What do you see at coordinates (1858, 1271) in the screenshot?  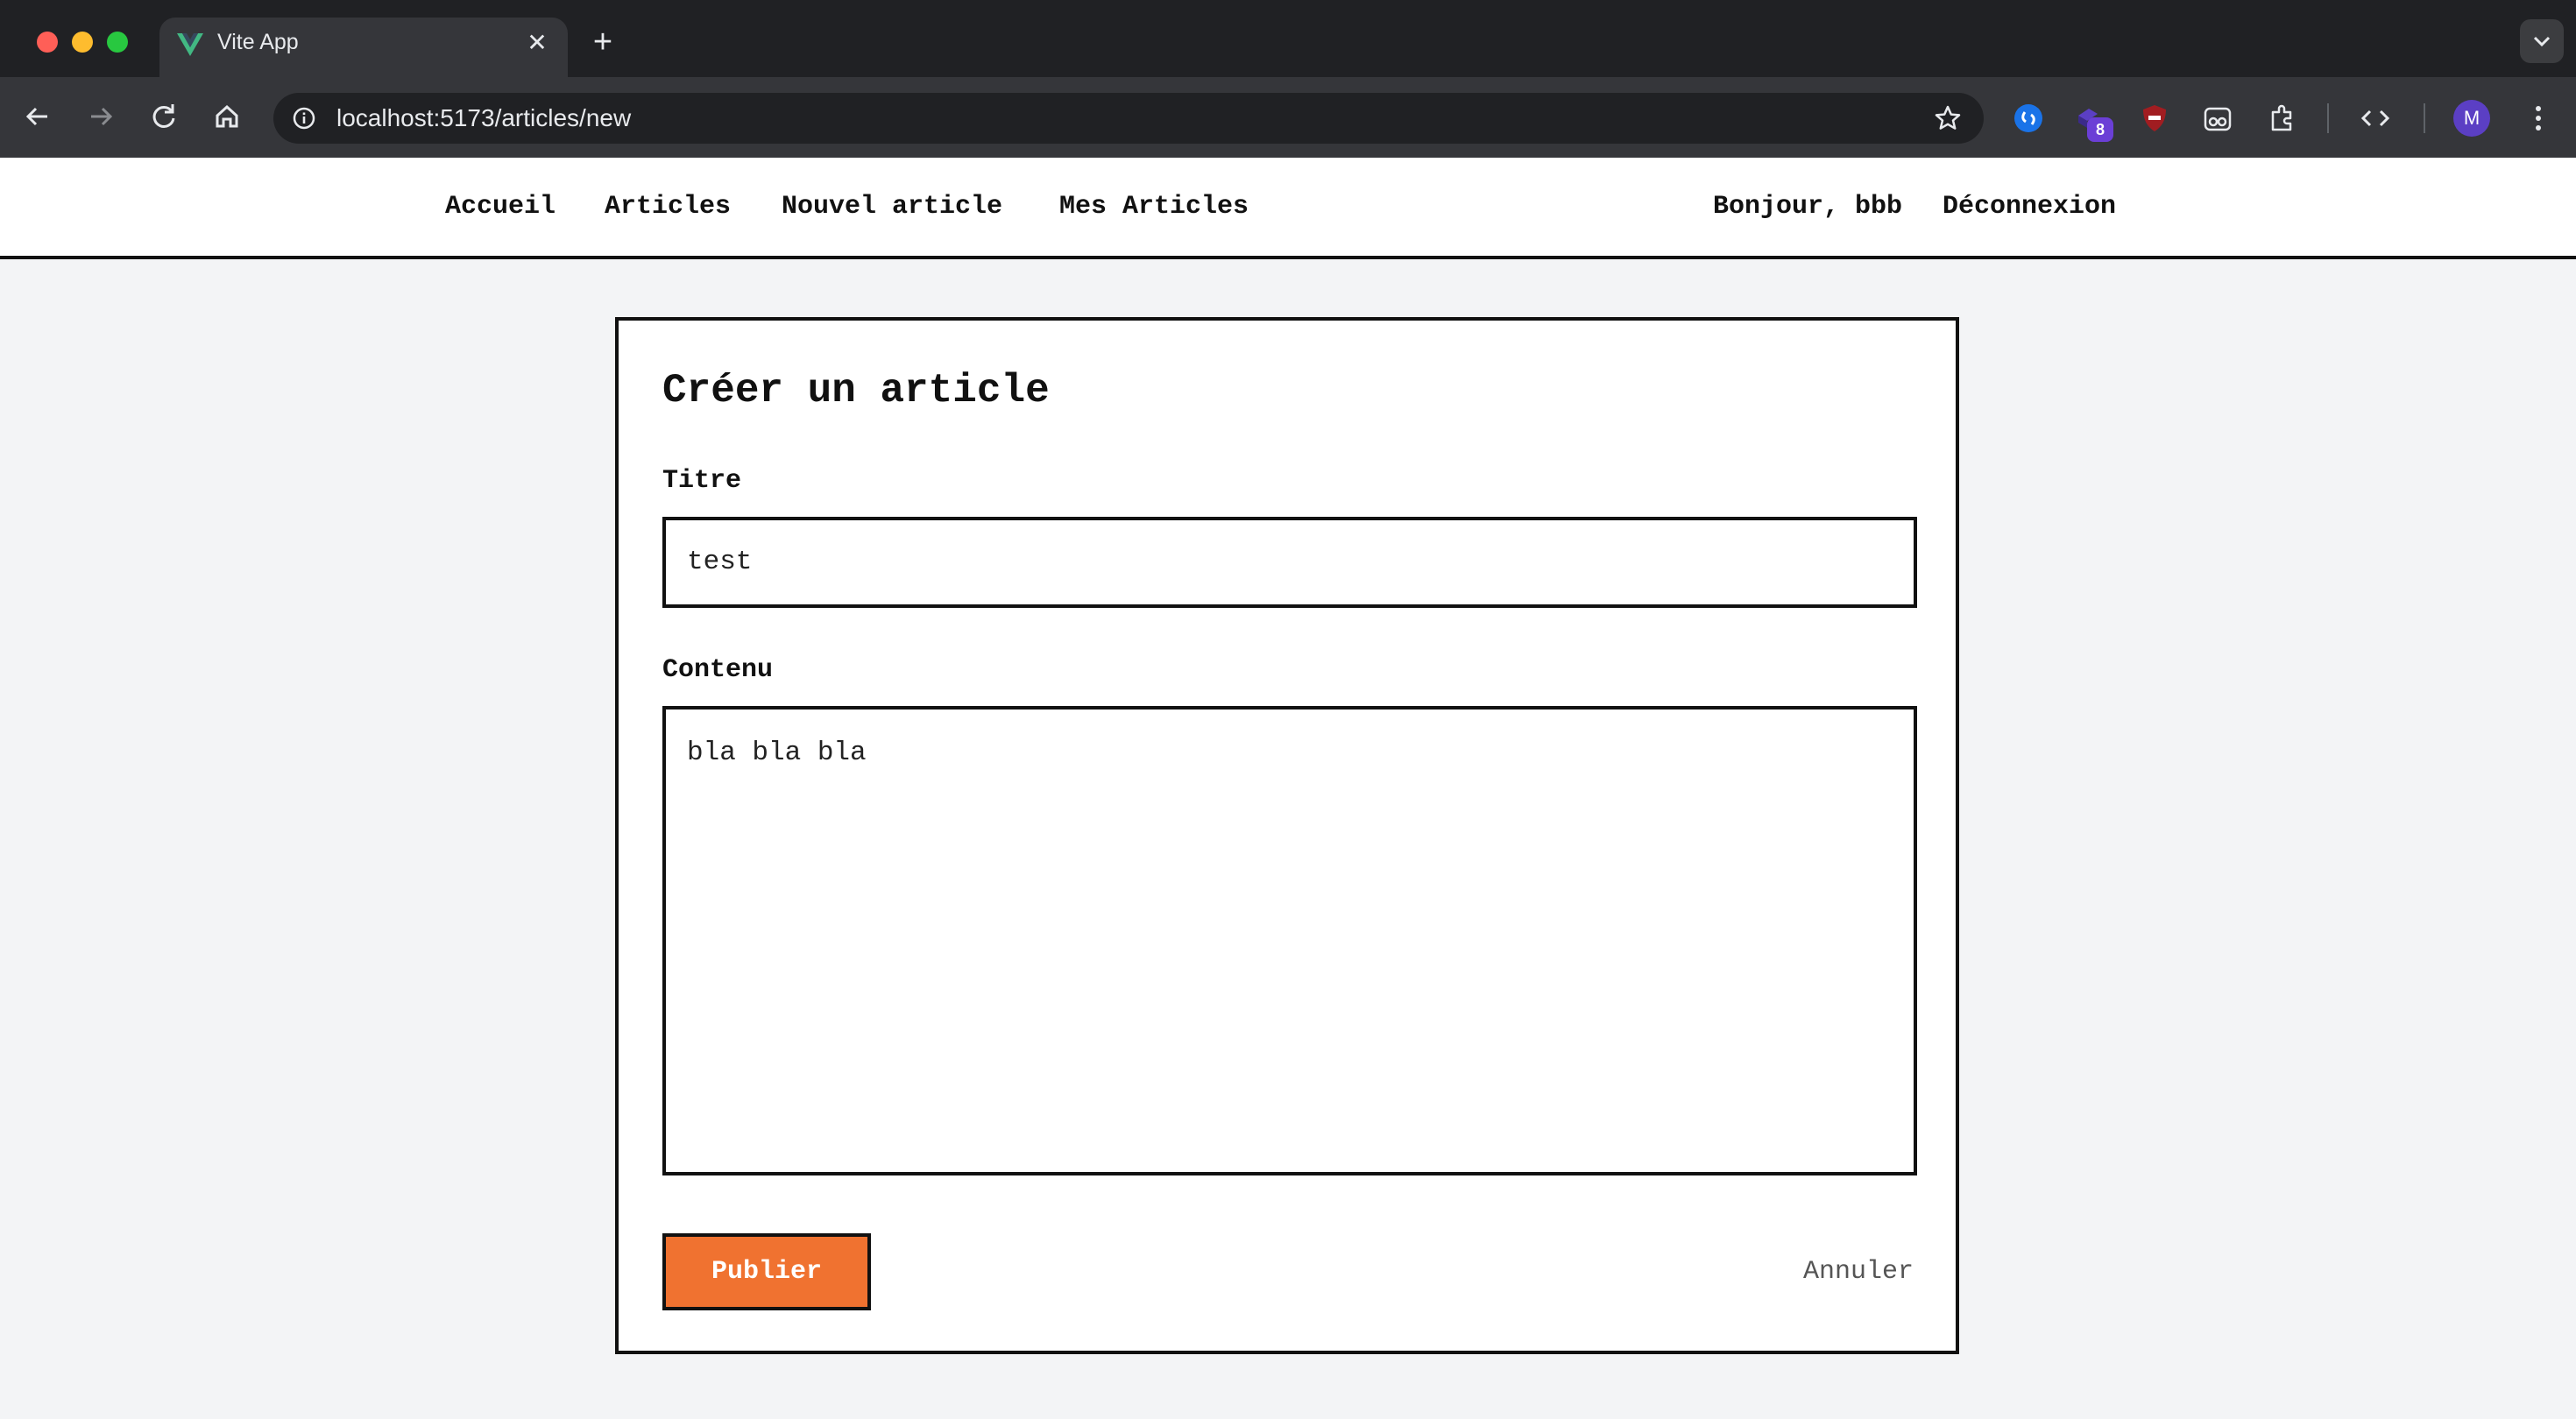 I see `cancel-link: Annuler` at bounding box center [1858, 1271].